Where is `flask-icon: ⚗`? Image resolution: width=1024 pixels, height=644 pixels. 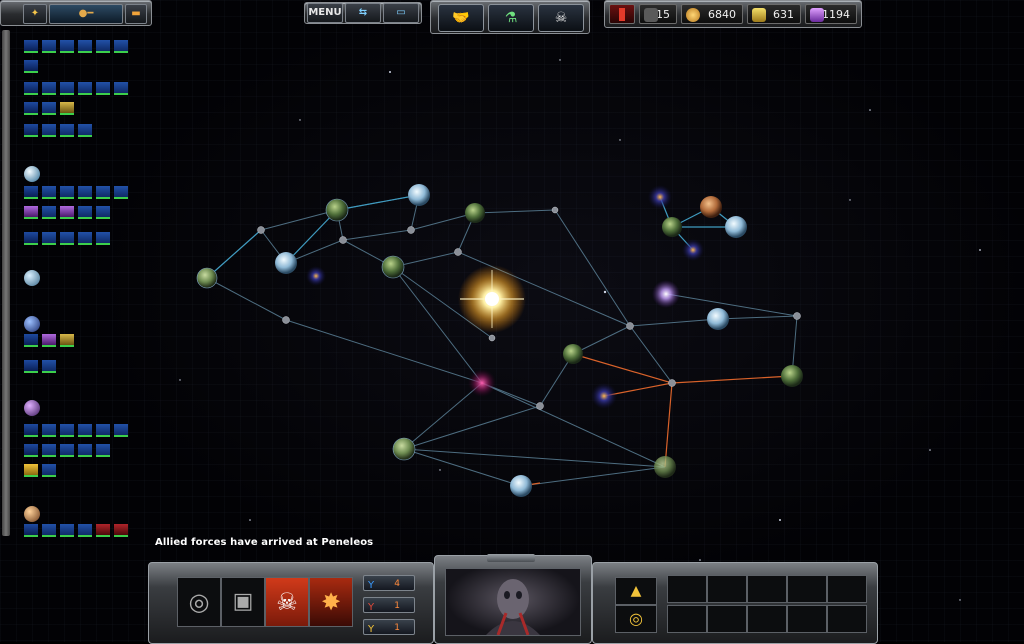
flask-icon: ⚗ is located at coordinates (511, 18).